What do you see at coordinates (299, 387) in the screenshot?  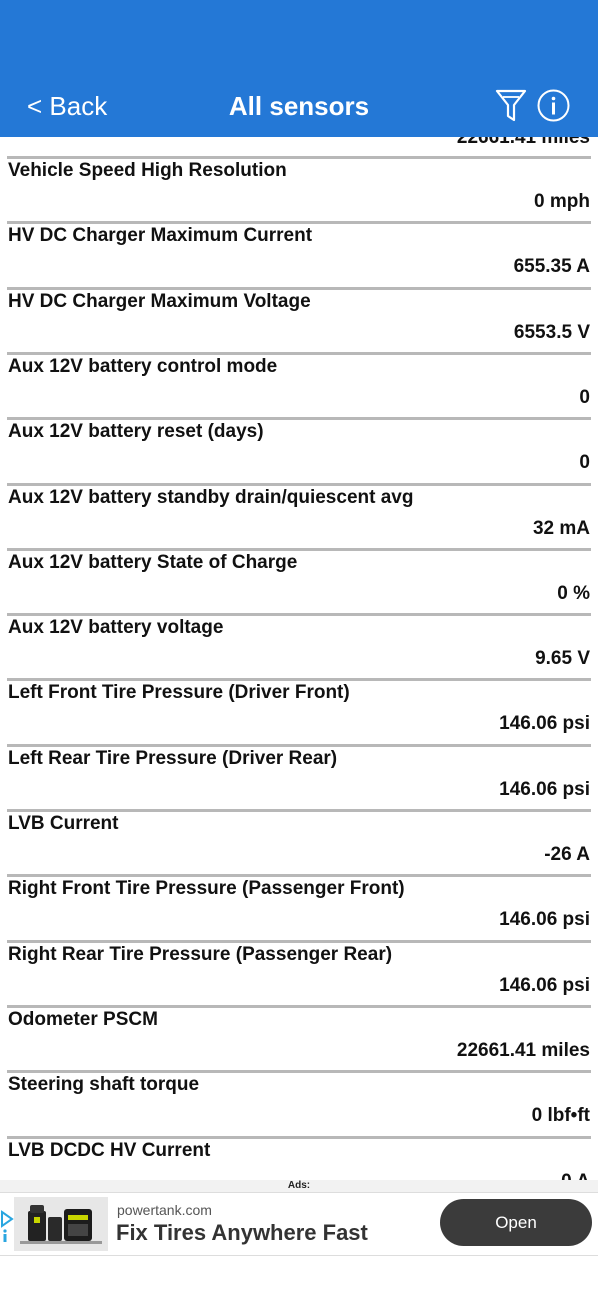 I see `sensor-row: Aux 12V battery control mode 0` at bounding box center [299, 387].